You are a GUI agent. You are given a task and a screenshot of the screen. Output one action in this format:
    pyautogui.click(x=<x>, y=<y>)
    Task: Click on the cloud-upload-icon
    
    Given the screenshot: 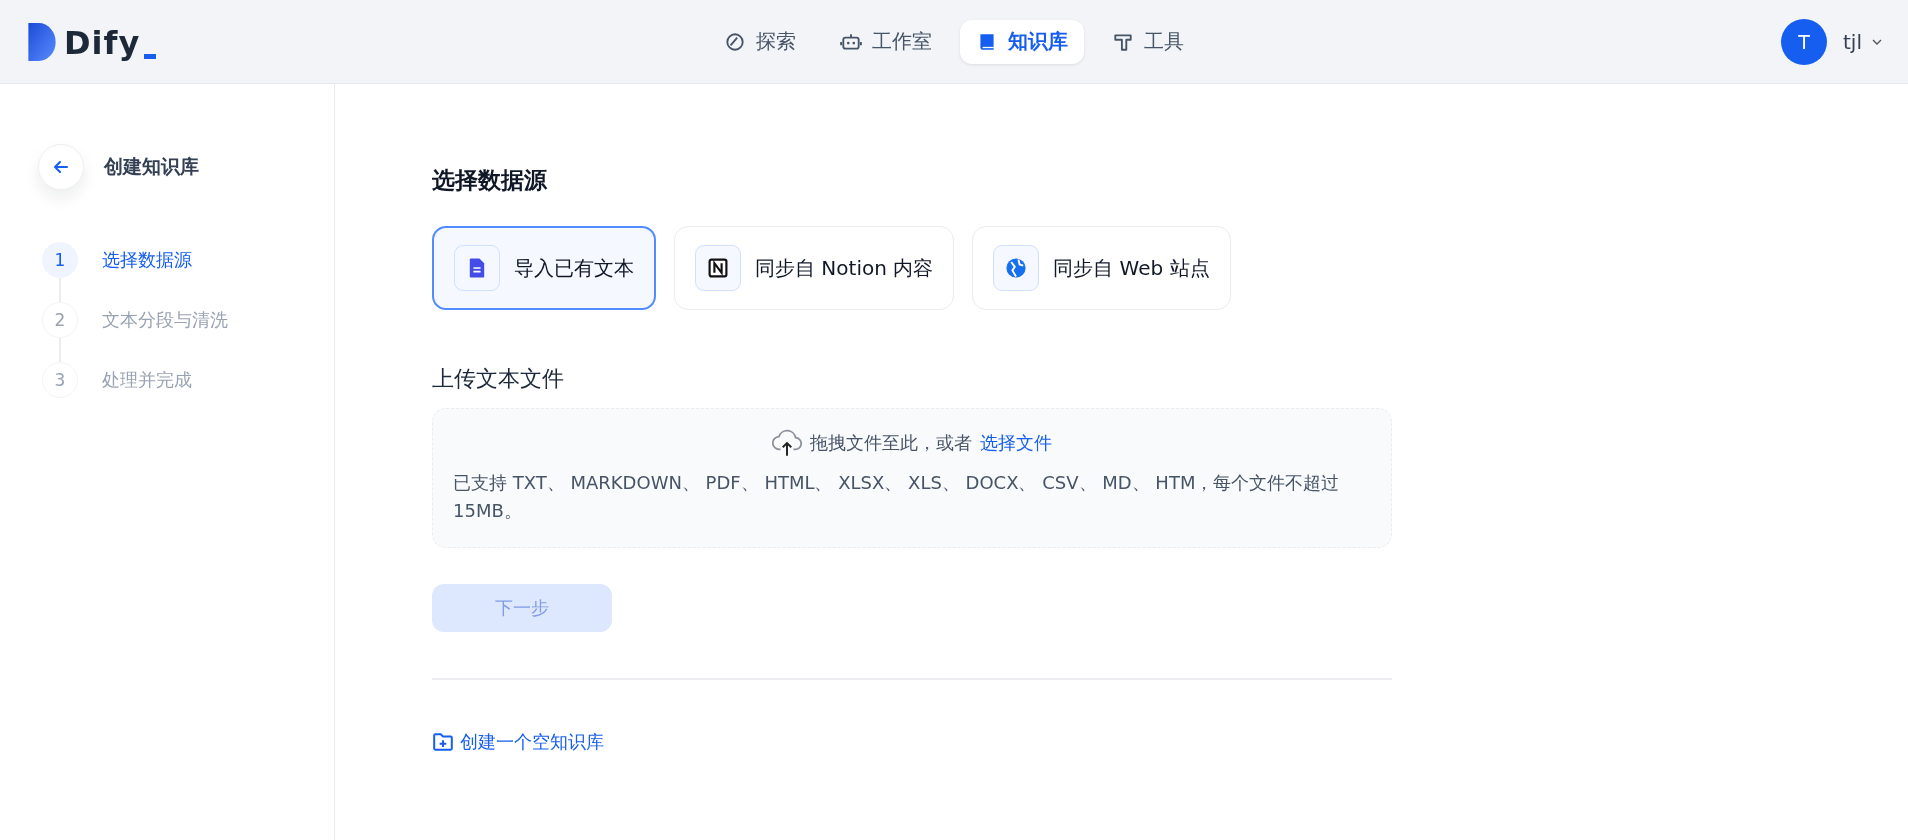 What is the action you would take?
    pyautogui.click(x=787, y=443)
    